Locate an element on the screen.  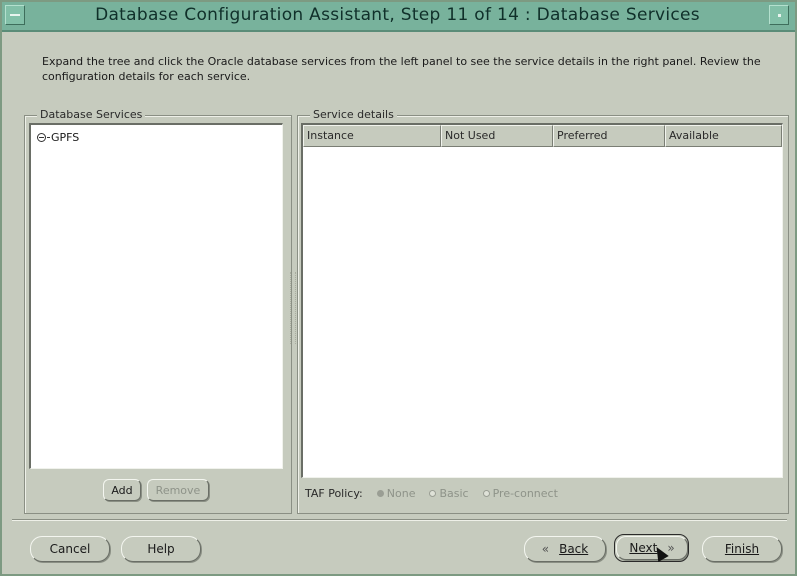
taf-policy-row: TAF Policy: None Basic Pre-connect is located at coordinates (431, 493).